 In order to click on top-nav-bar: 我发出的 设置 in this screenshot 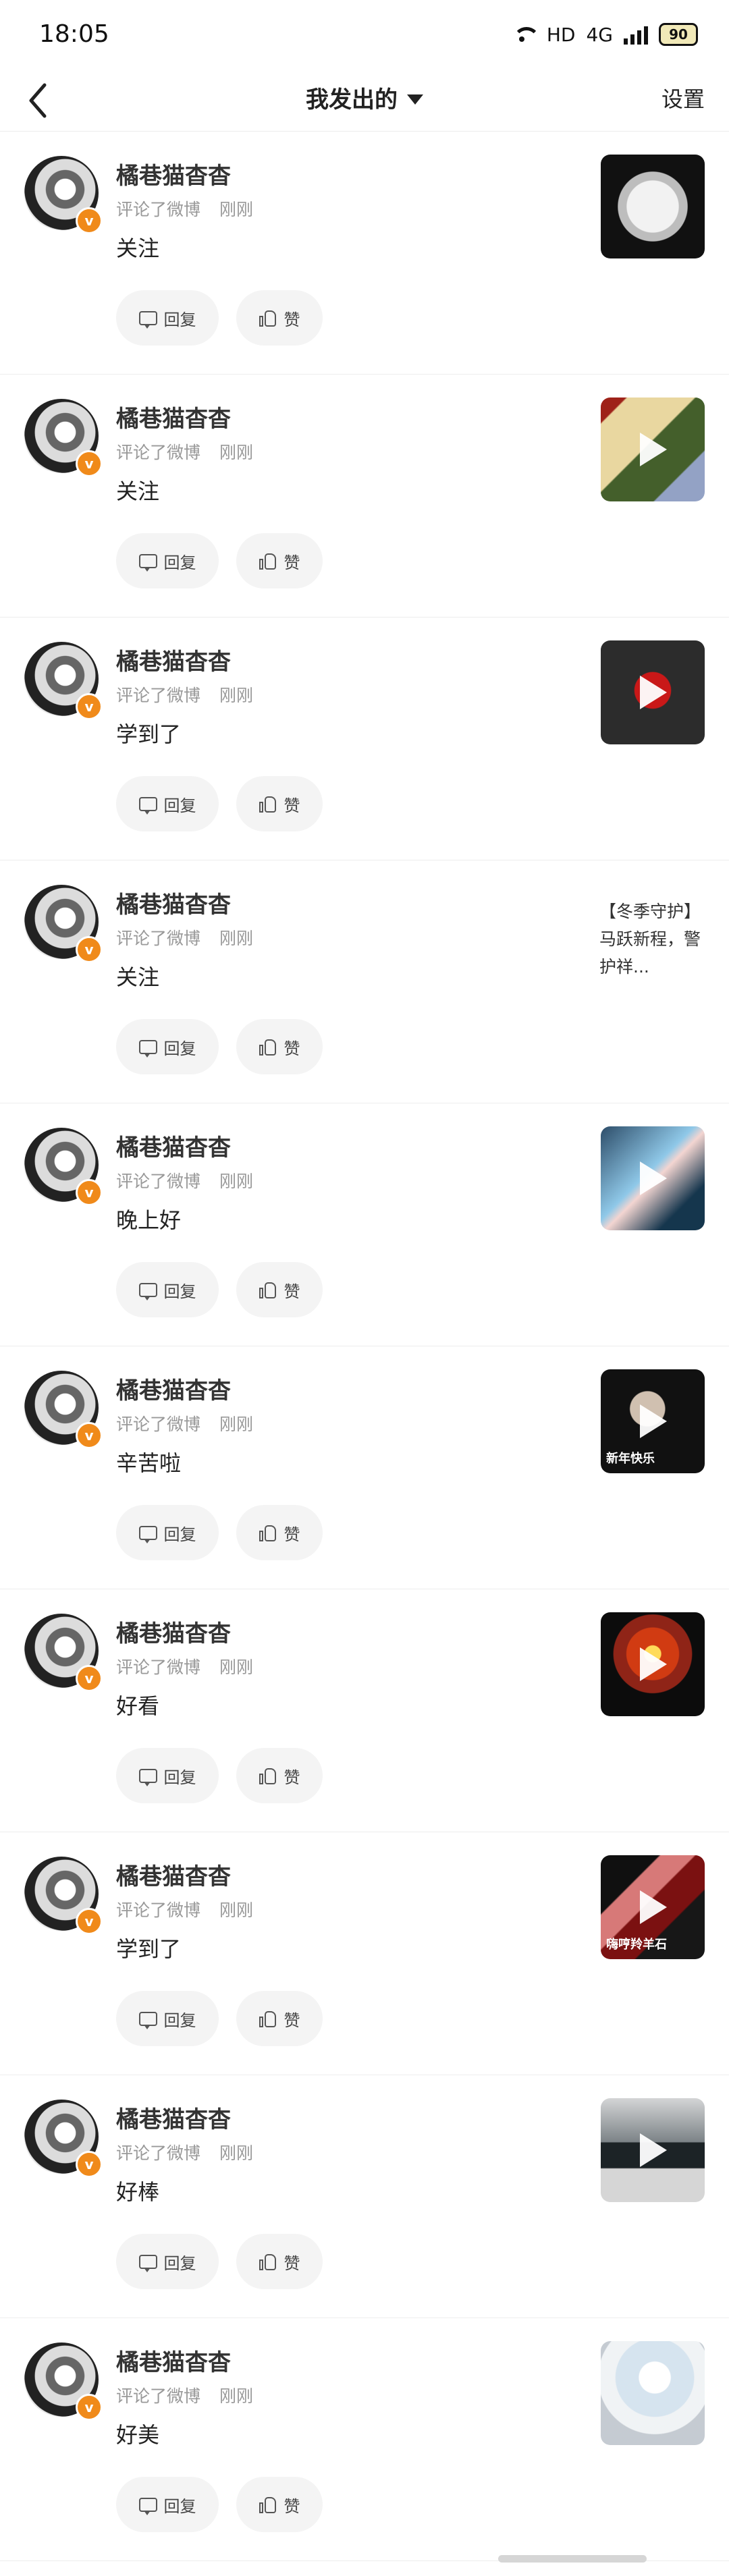, I will do `click(364, 103)`.